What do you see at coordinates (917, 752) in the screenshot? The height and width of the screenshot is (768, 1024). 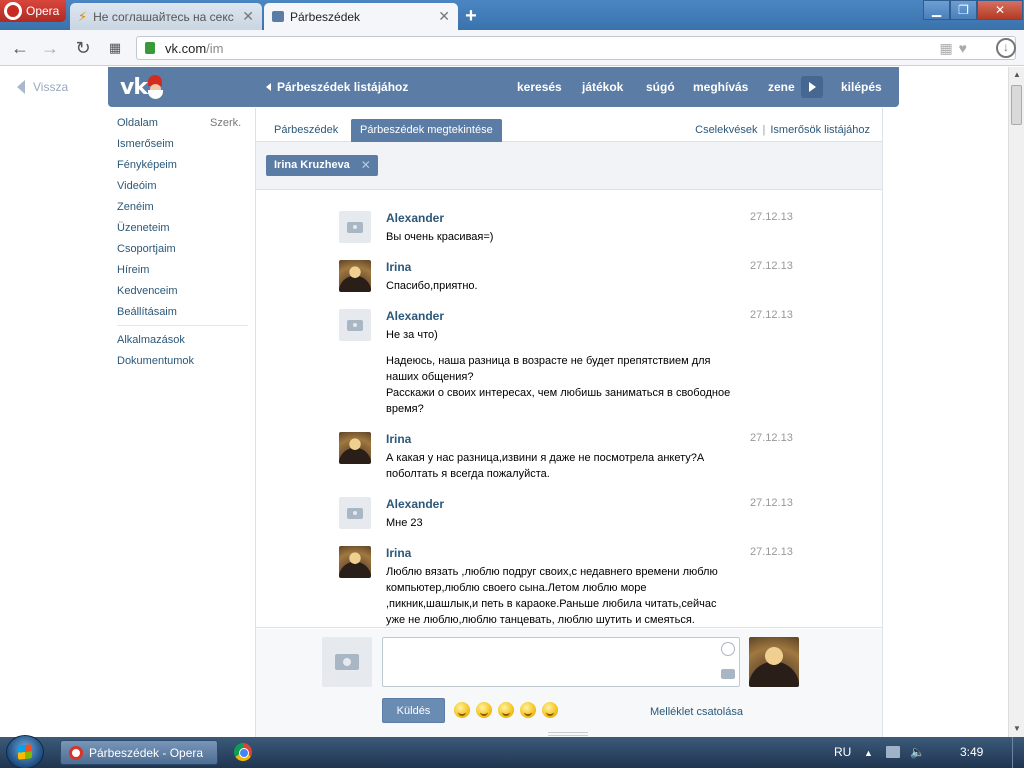 I see `volume-icon: 🔈` at bounding box center [917, 752].